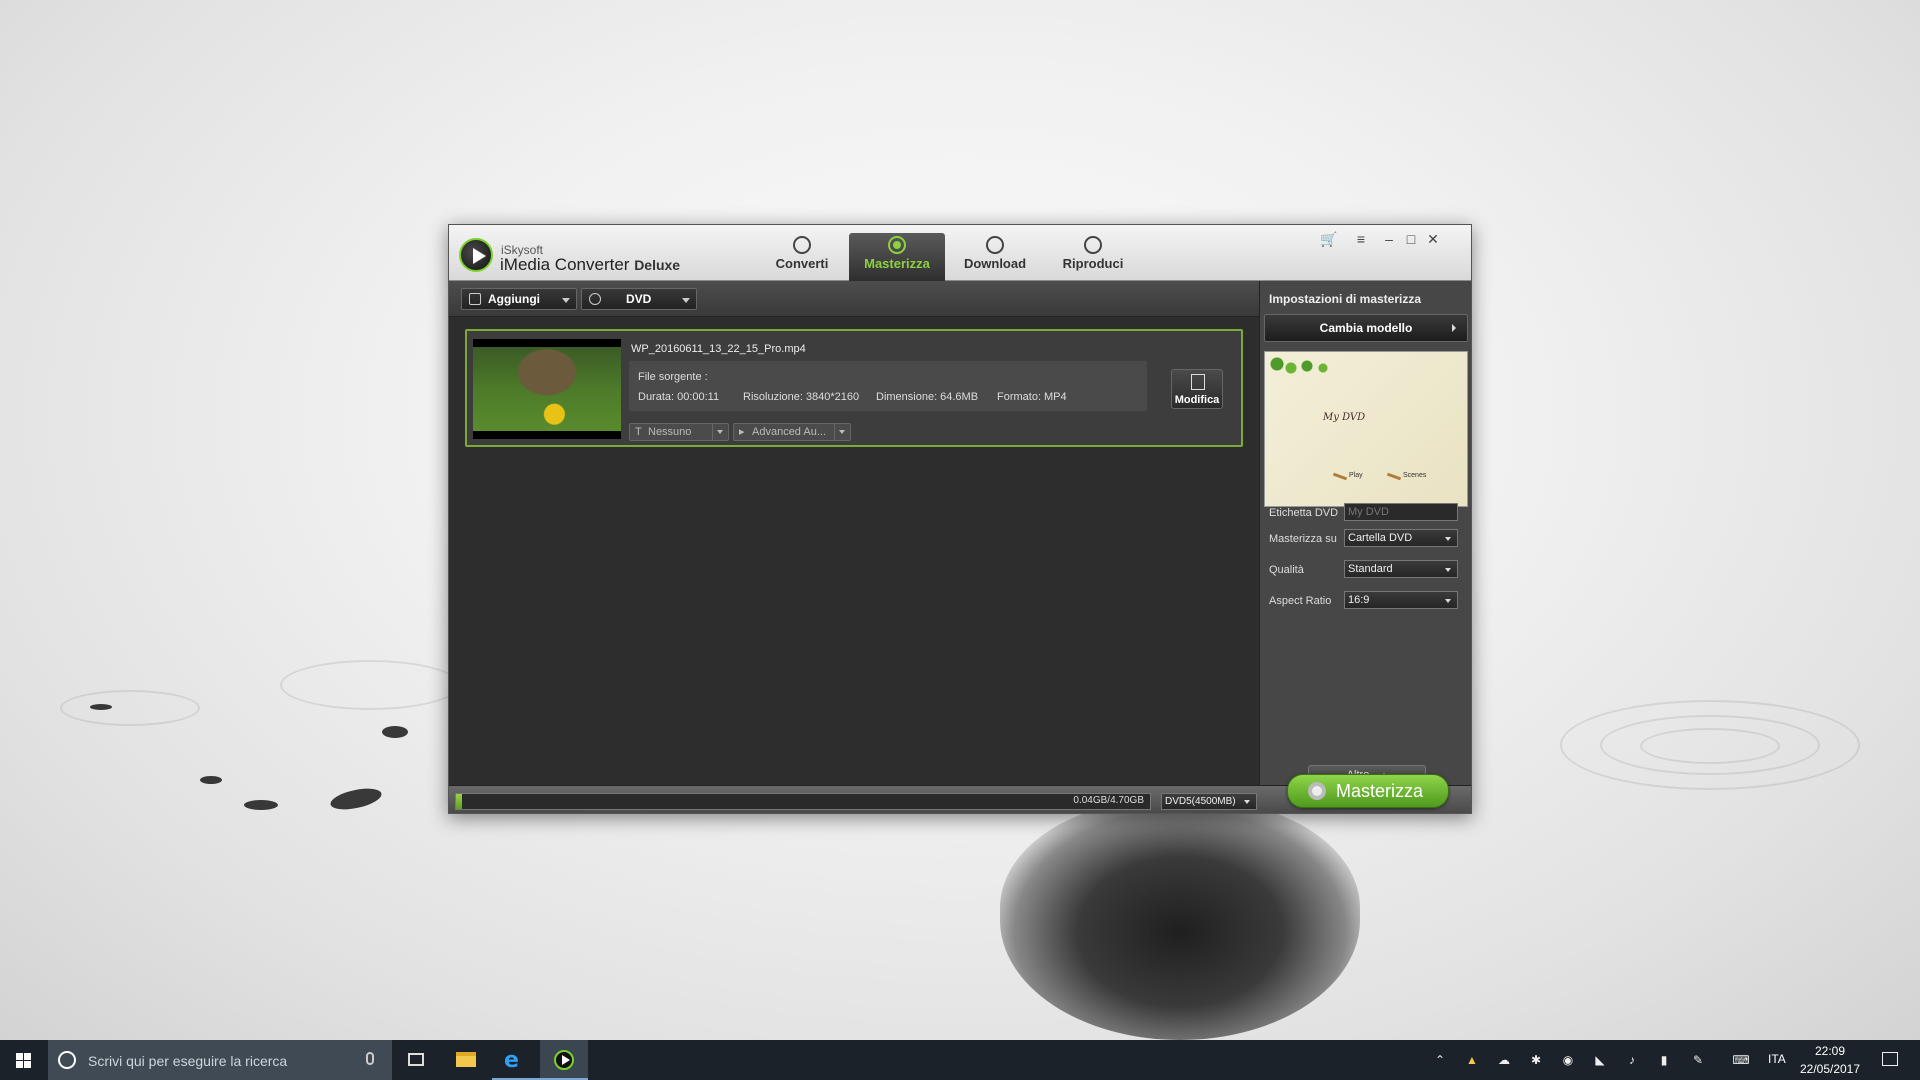  I want to click on capacity-fill, so click(459, 801).